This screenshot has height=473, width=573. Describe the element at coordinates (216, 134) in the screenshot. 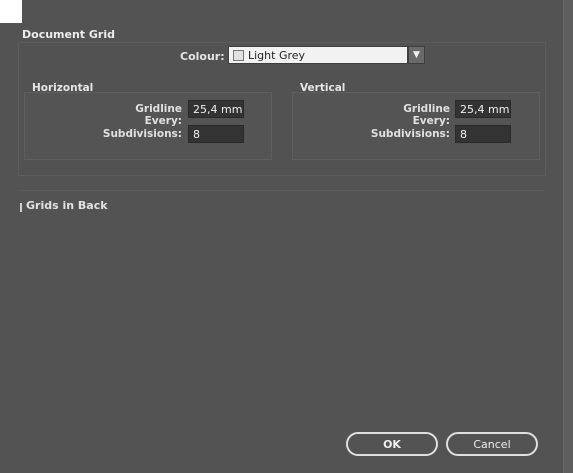

I see `horizontal-subdivisions-input: 8` at that location.